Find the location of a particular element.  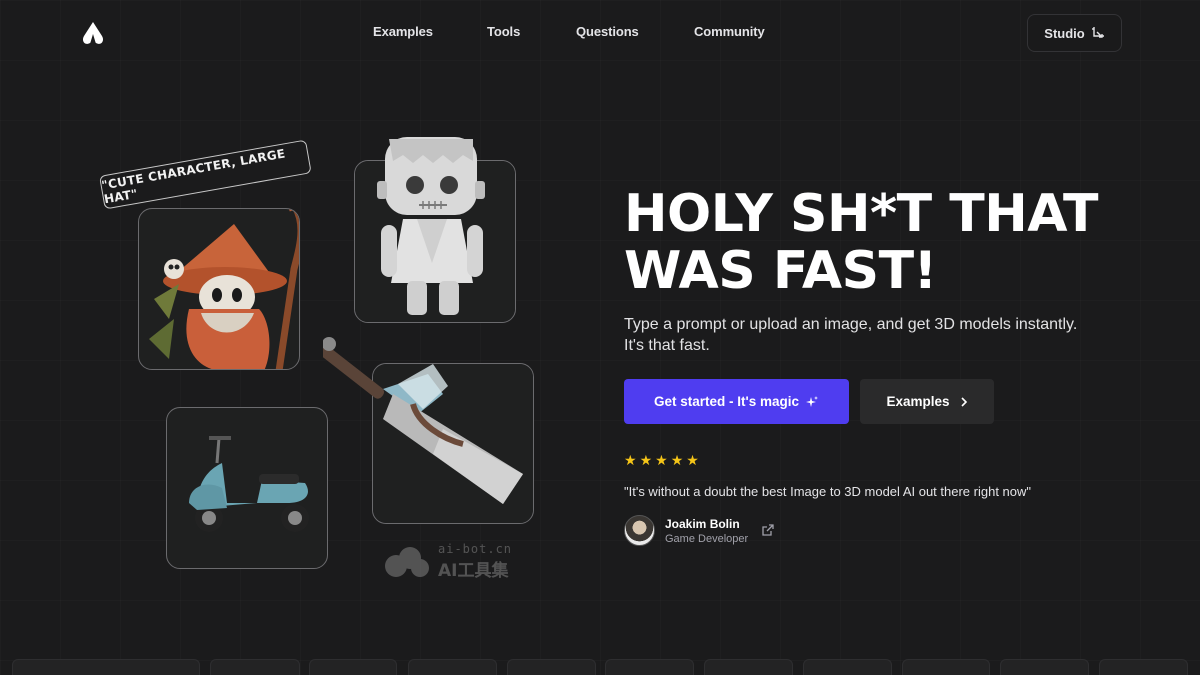

watermark-logo-icon is located at coordinates (407, 561).